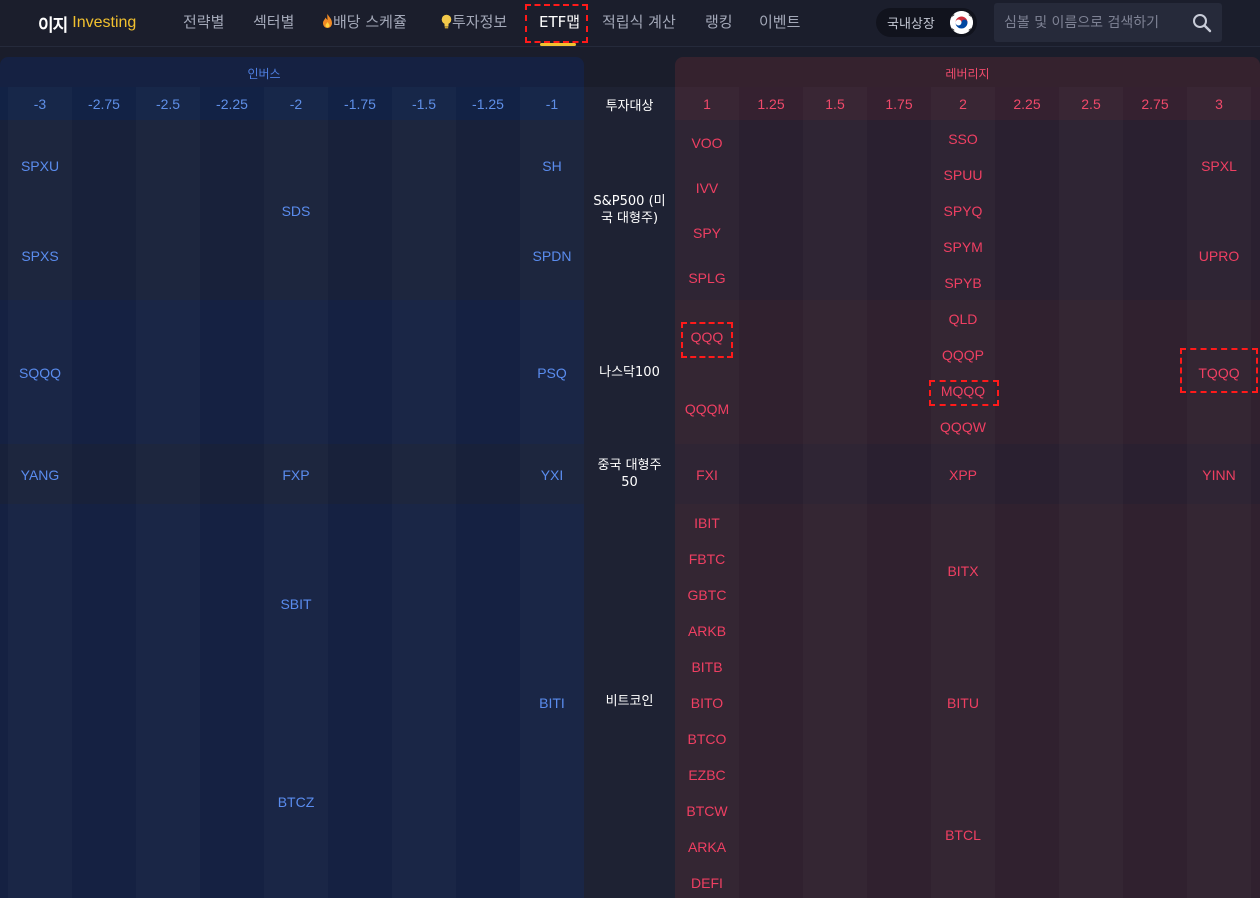  What do you see at coordinates (104, 104) in the screenshot?
I see `inverse-tick: -2.75` at bounding box center [104, 104].